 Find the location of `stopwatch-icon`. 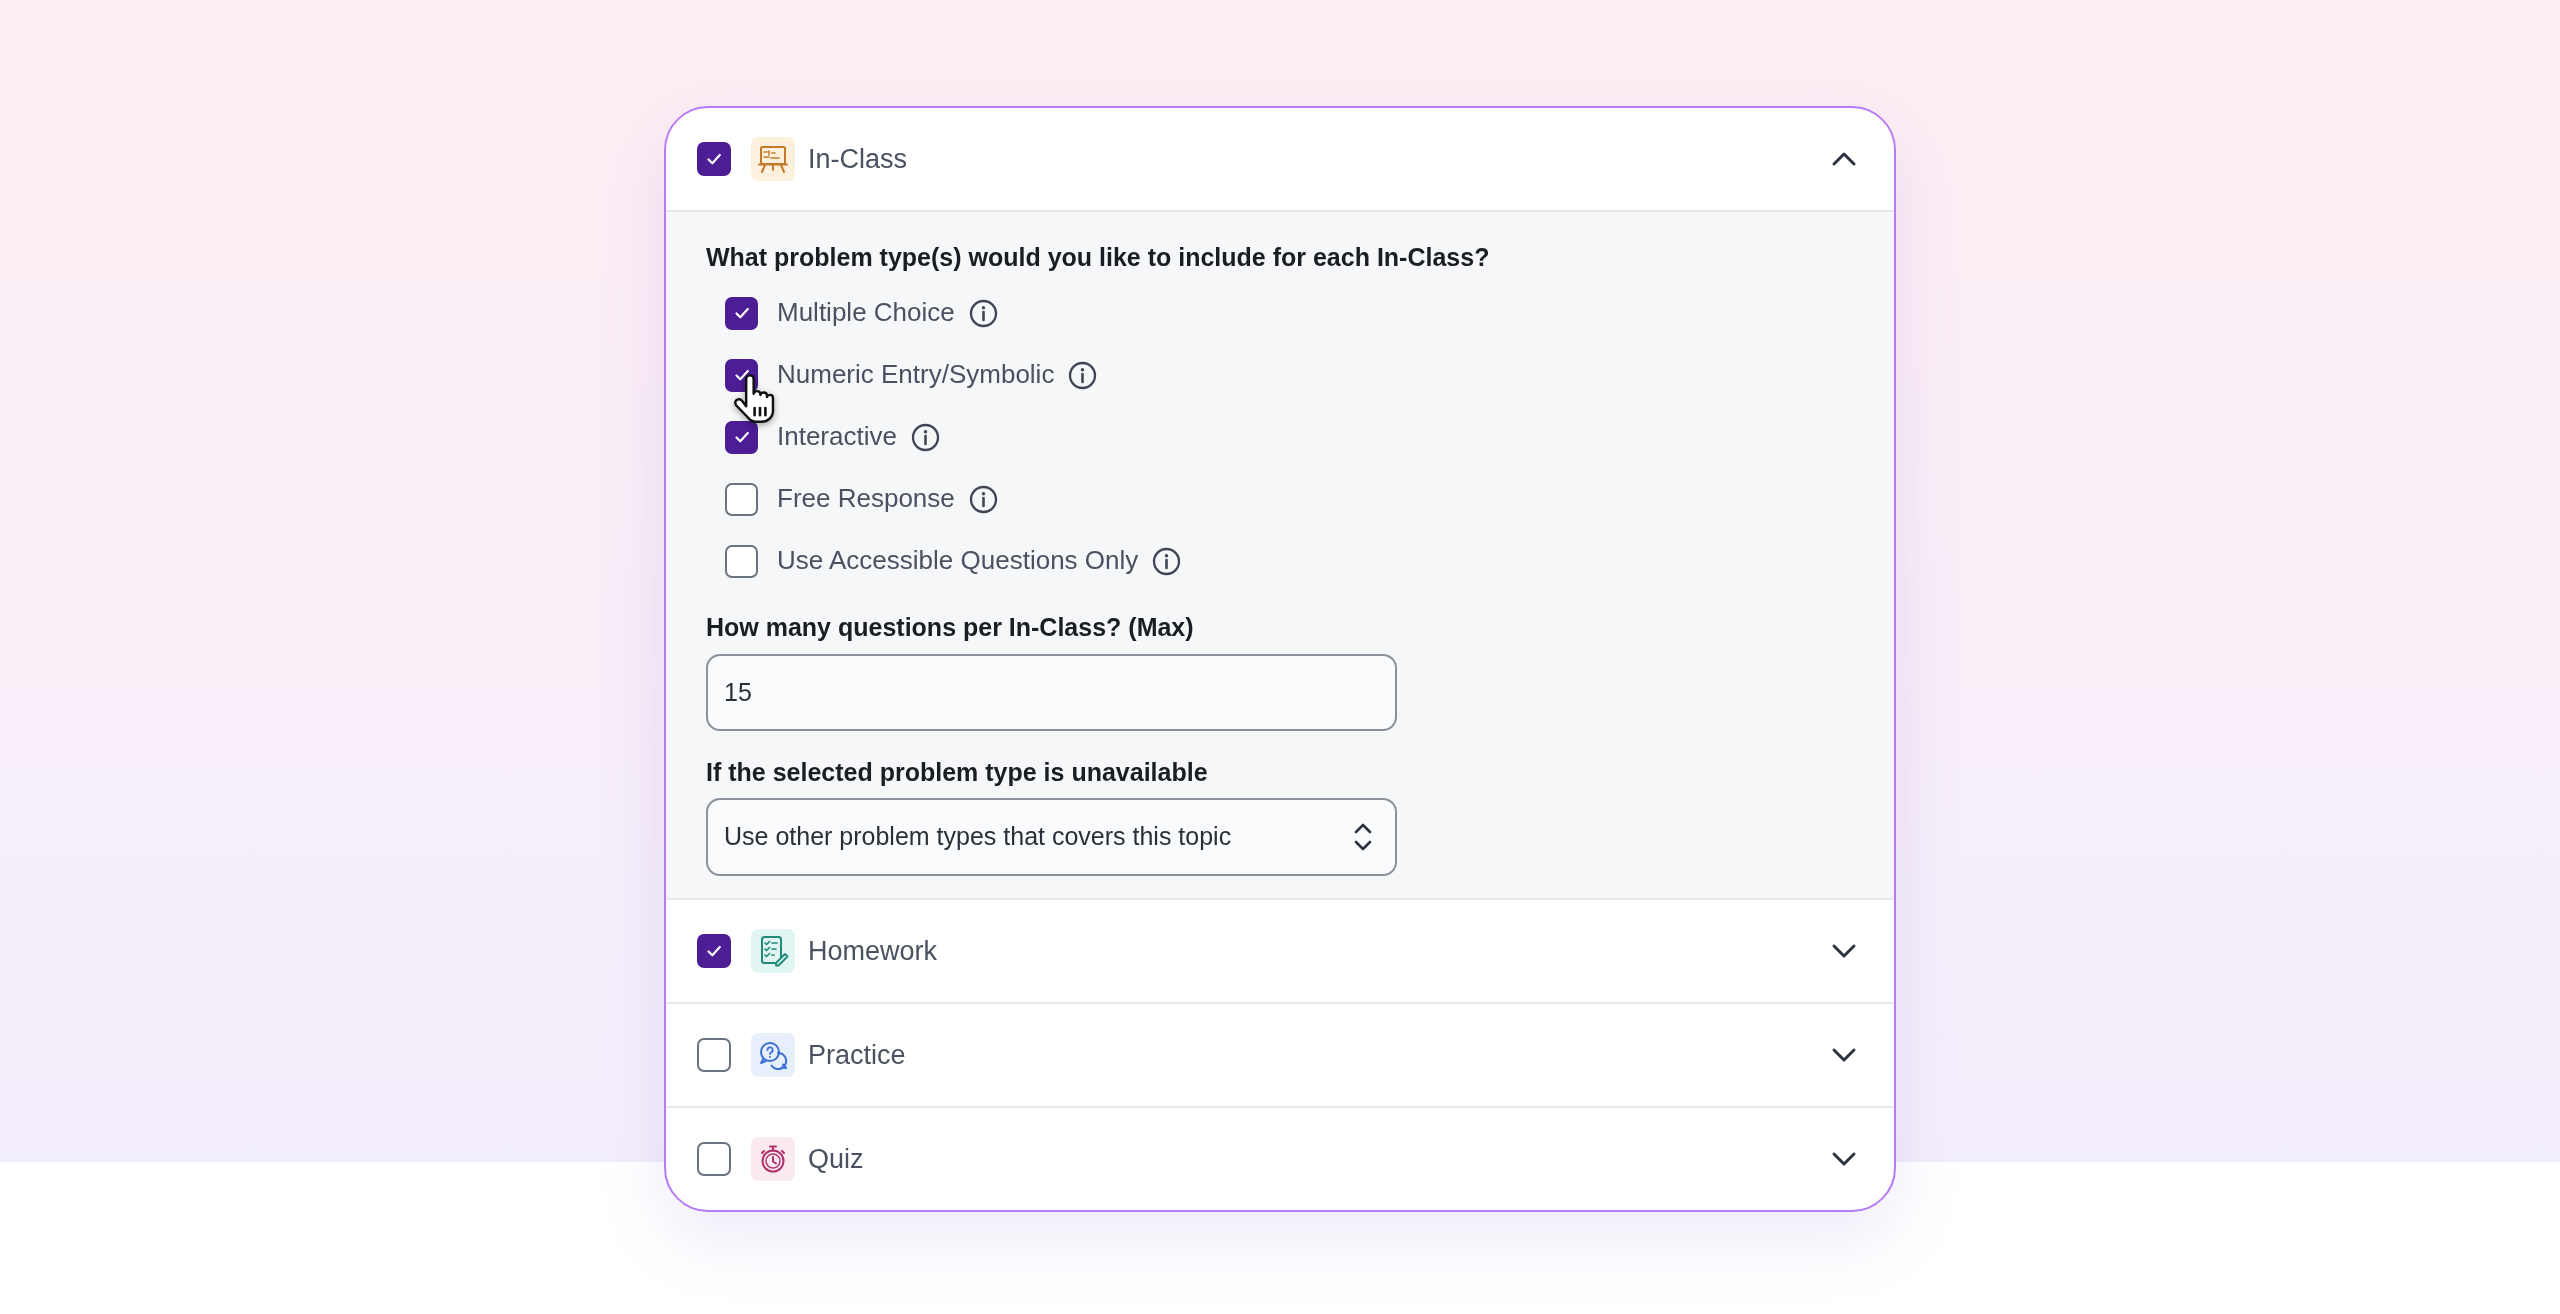

stopwatch-icon is located at coordinates (773, 1159).